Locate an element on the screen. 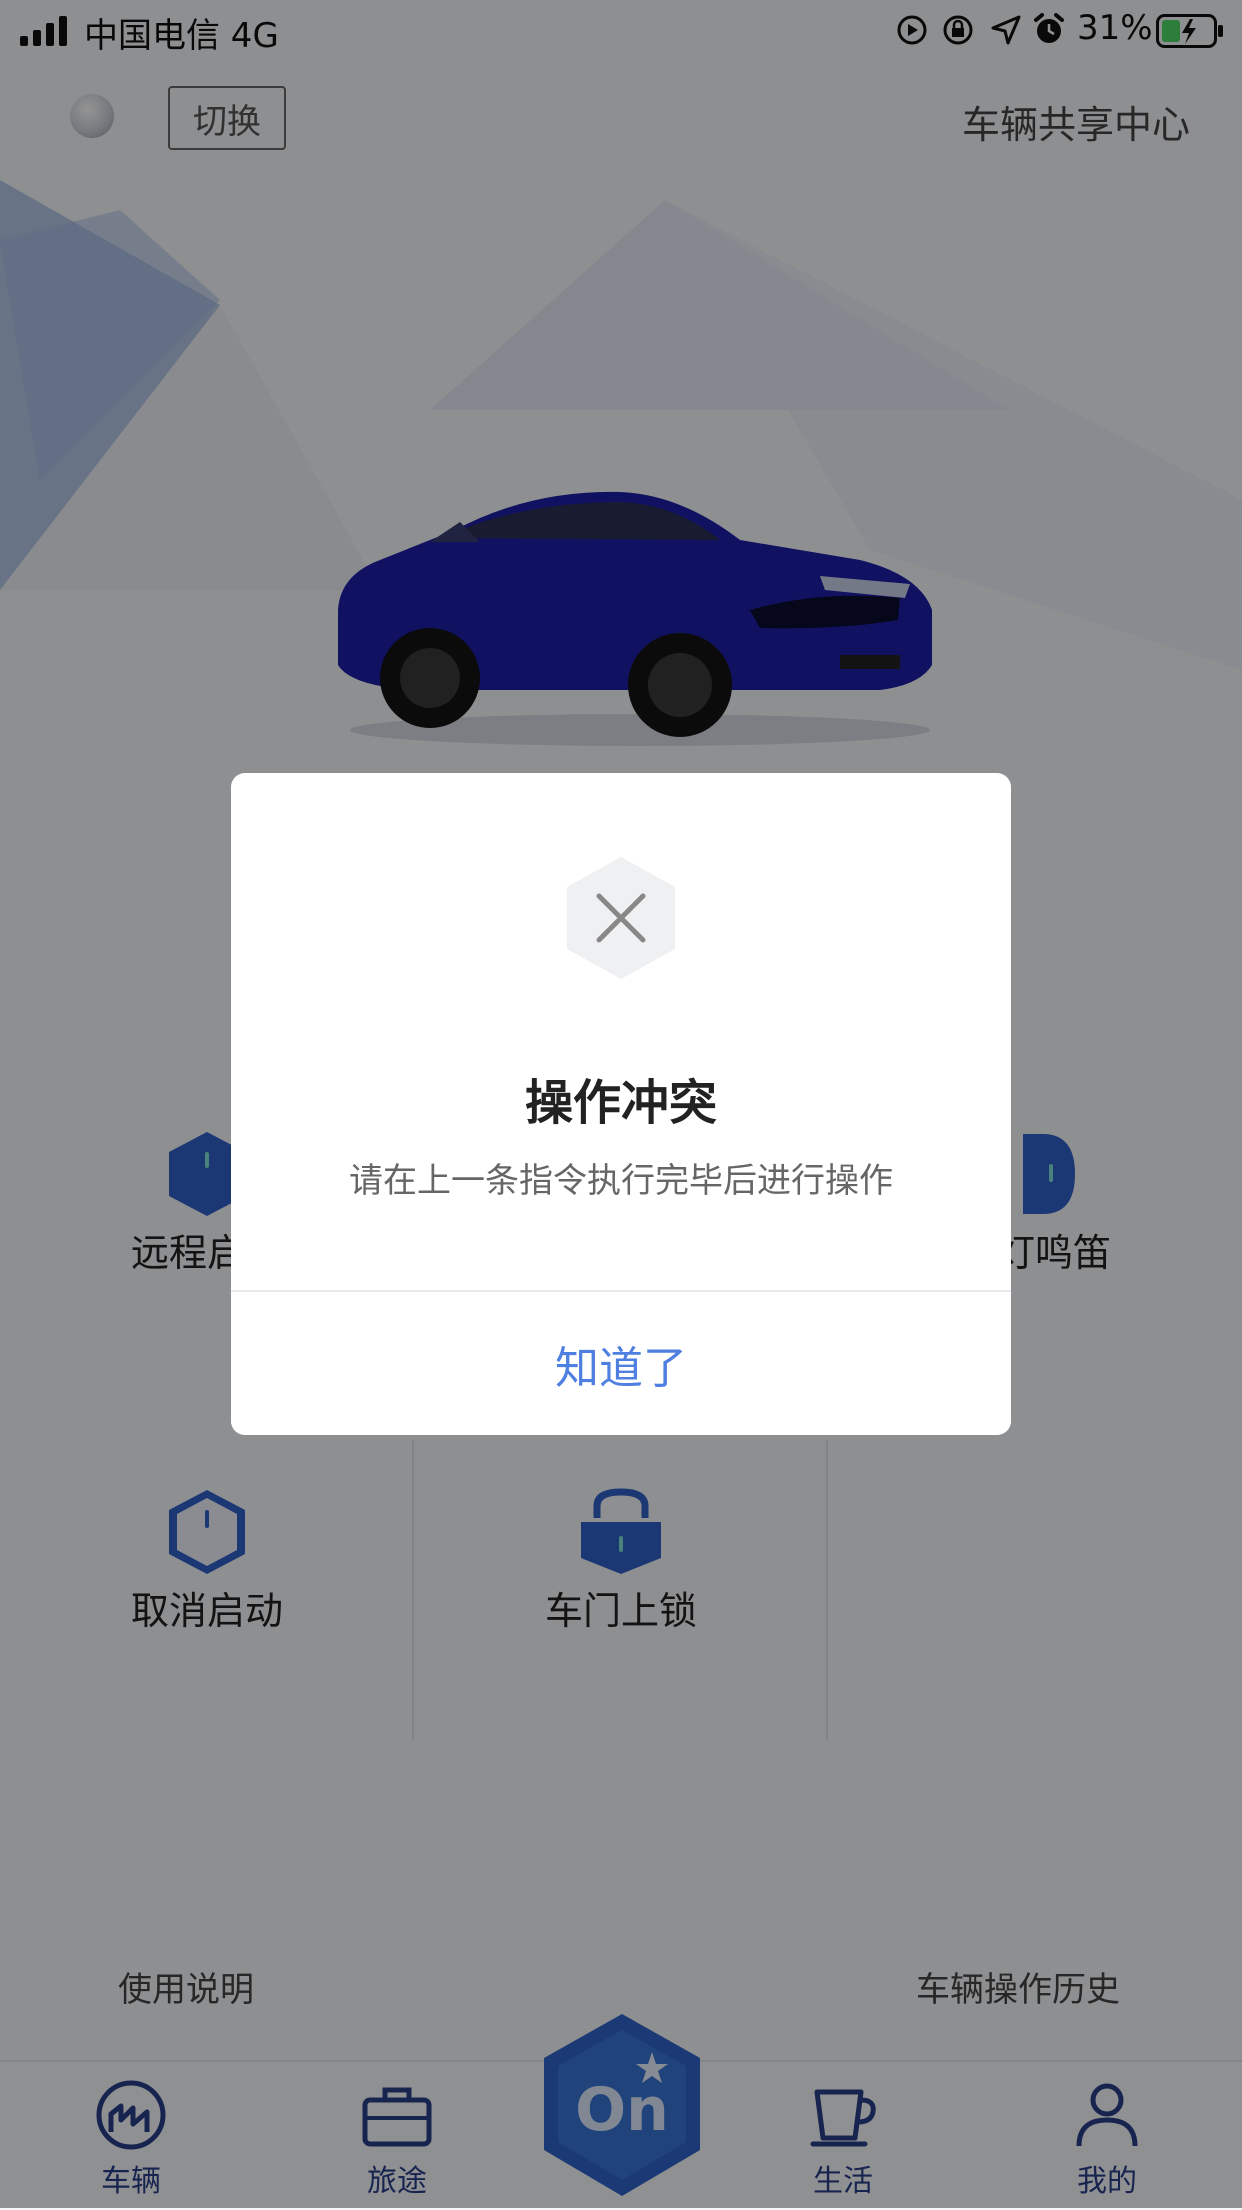  close-icon is located at coordinates (621, 918).